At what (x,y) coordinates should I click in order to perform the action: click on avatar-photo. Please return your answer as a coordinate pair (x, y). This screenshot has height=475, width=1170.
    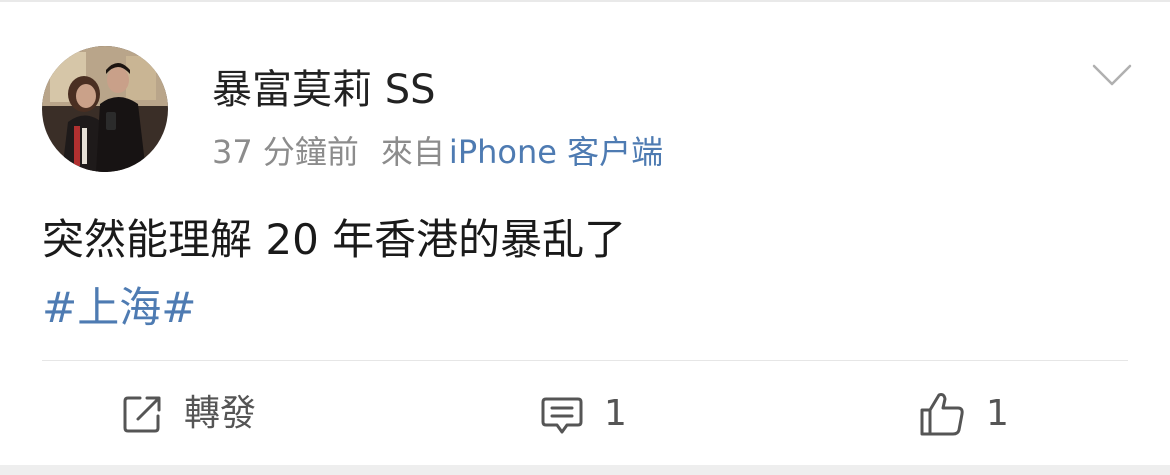
    Looking at the image, I should click on (105, 109).